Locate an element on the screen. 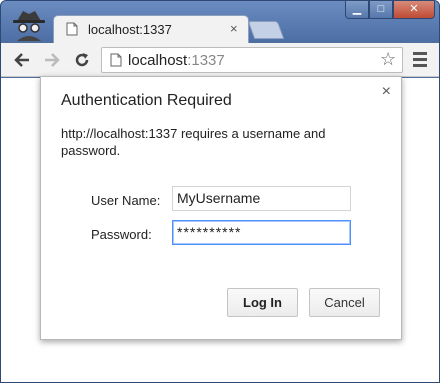  url-text: localhost:1337 is located at coordinates (176, 60).